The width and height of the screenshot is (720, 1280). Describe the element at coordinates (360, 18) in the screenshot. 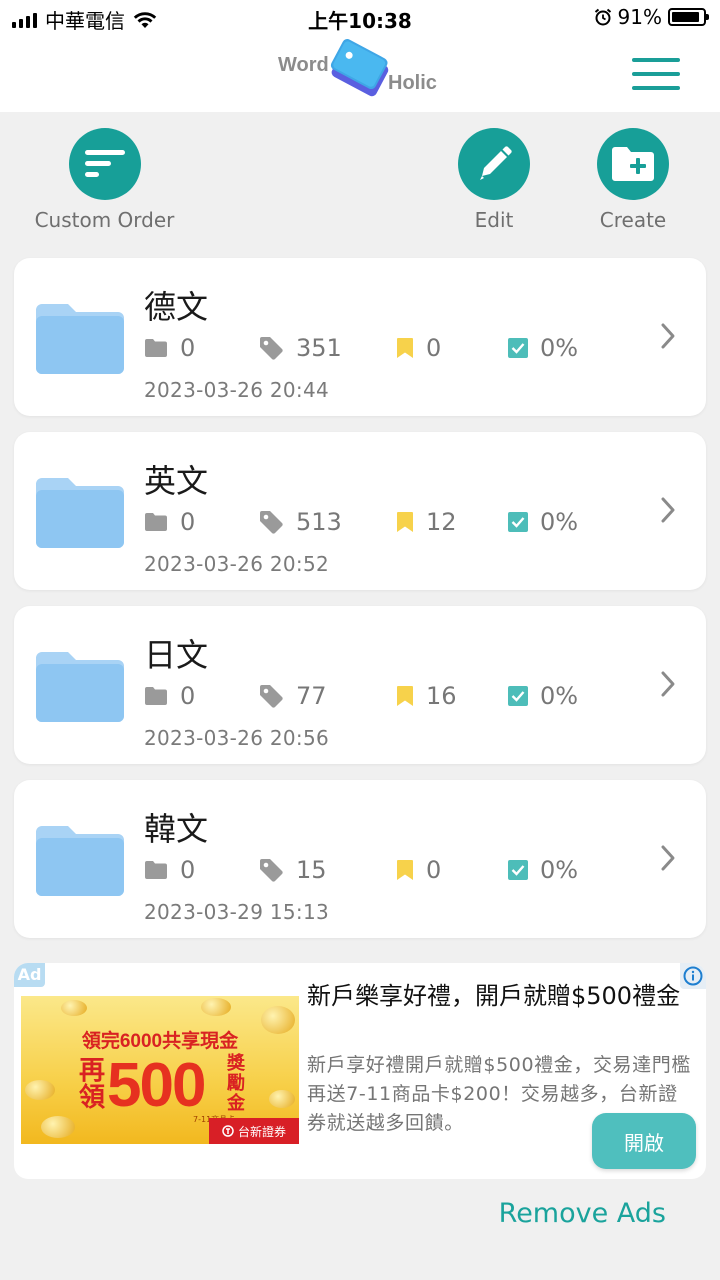

I see `status-bar: 中華電信 上午10:38 91%` at that location.